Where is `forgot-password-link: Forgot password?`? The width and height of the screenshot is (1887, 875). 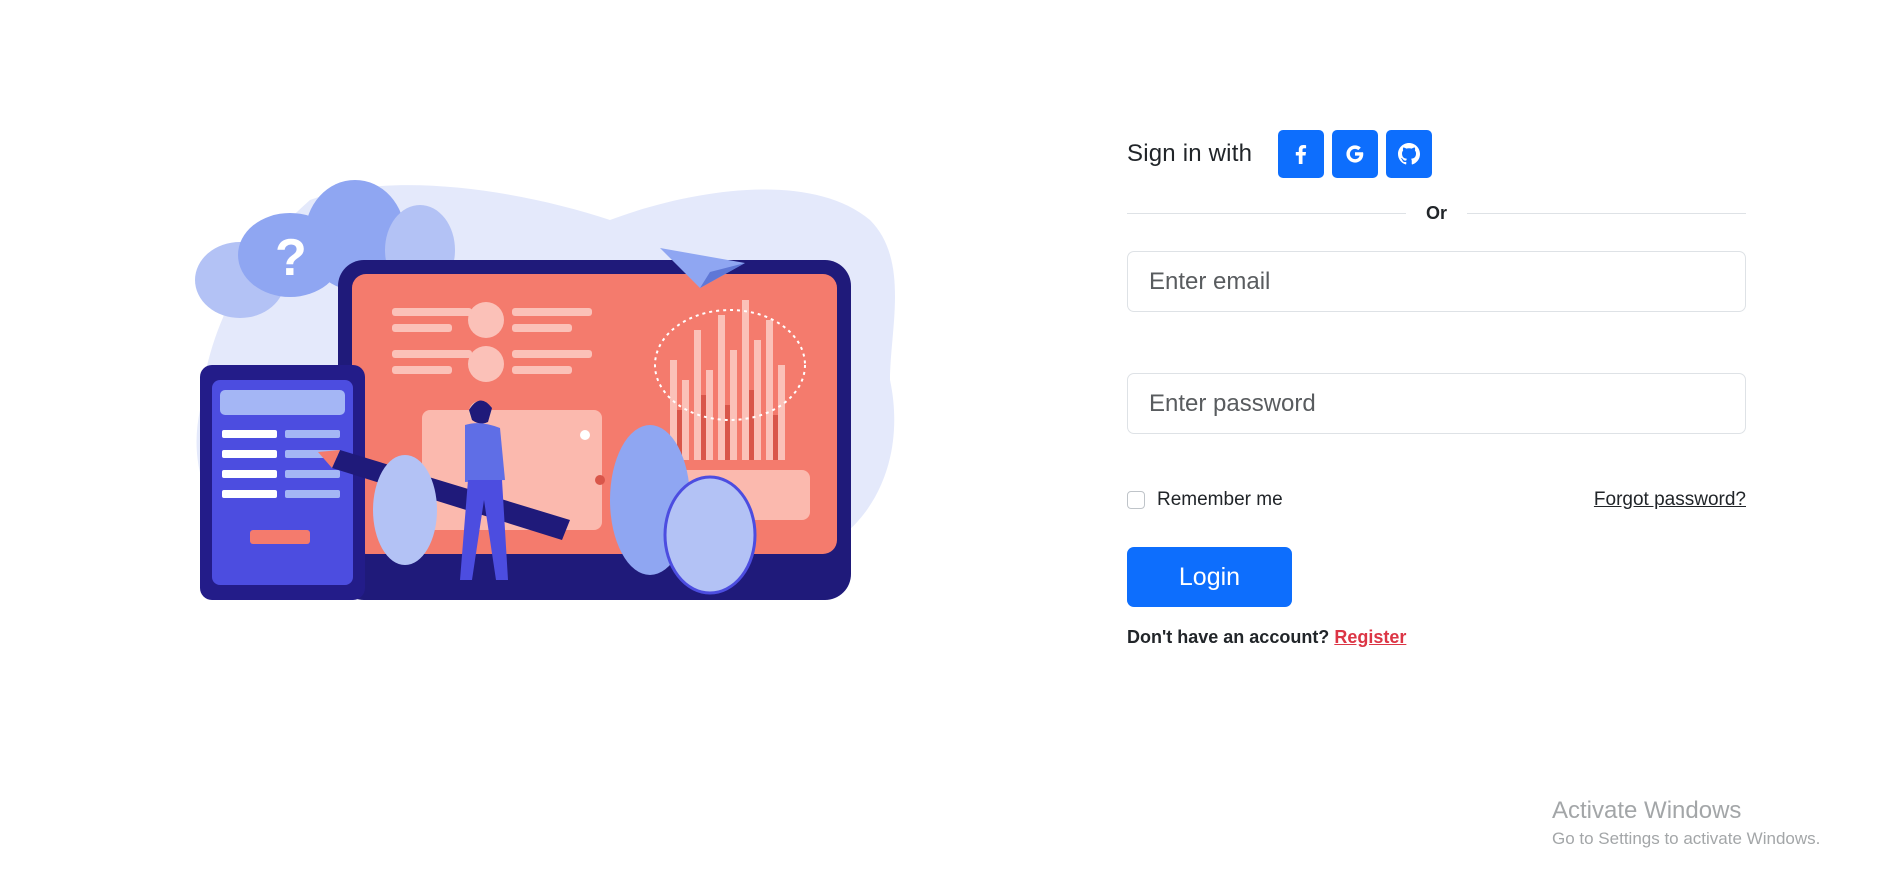
forgot-password-link: Forgot password? is located at coordinates (1670, 500).